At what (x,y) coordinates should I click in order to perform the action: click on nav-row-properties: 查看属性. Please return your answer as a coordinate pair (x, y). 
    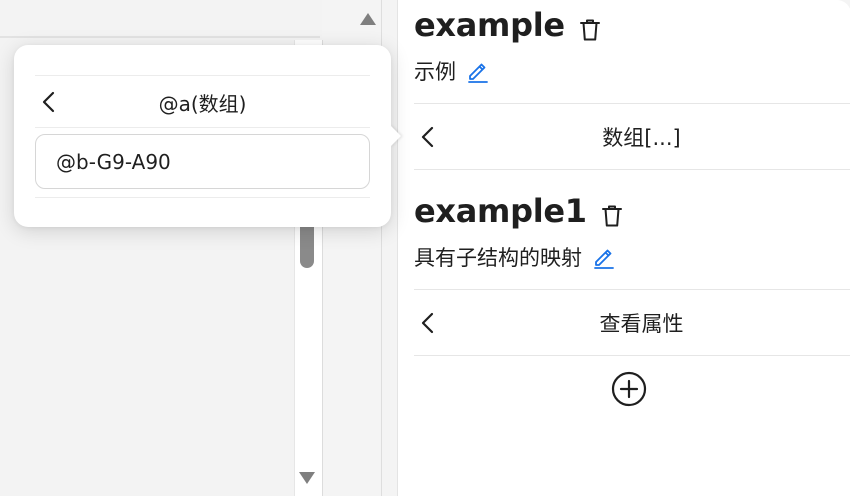
    Looking at the image, I should click on (632, 323).